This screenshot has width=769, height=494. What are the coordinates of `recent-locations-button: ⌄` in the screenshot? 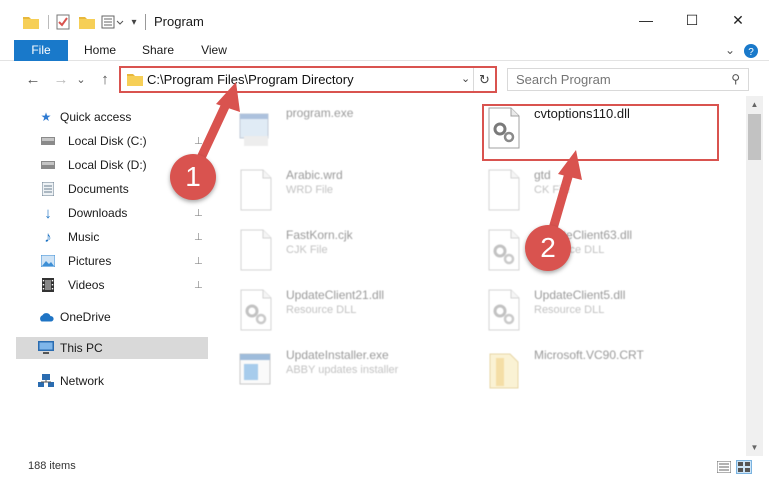 It's located at (81, 79).